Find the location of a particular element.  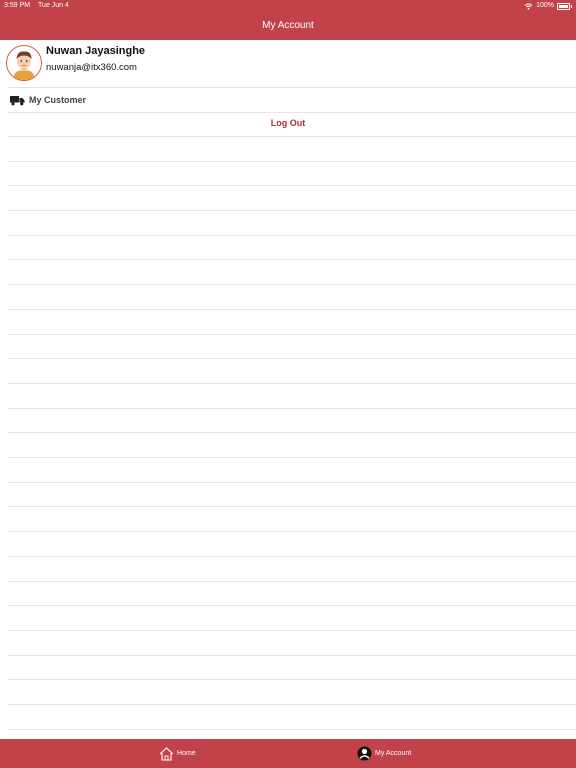

tab-bar: Home My Account is located at coordinates (288, 753).